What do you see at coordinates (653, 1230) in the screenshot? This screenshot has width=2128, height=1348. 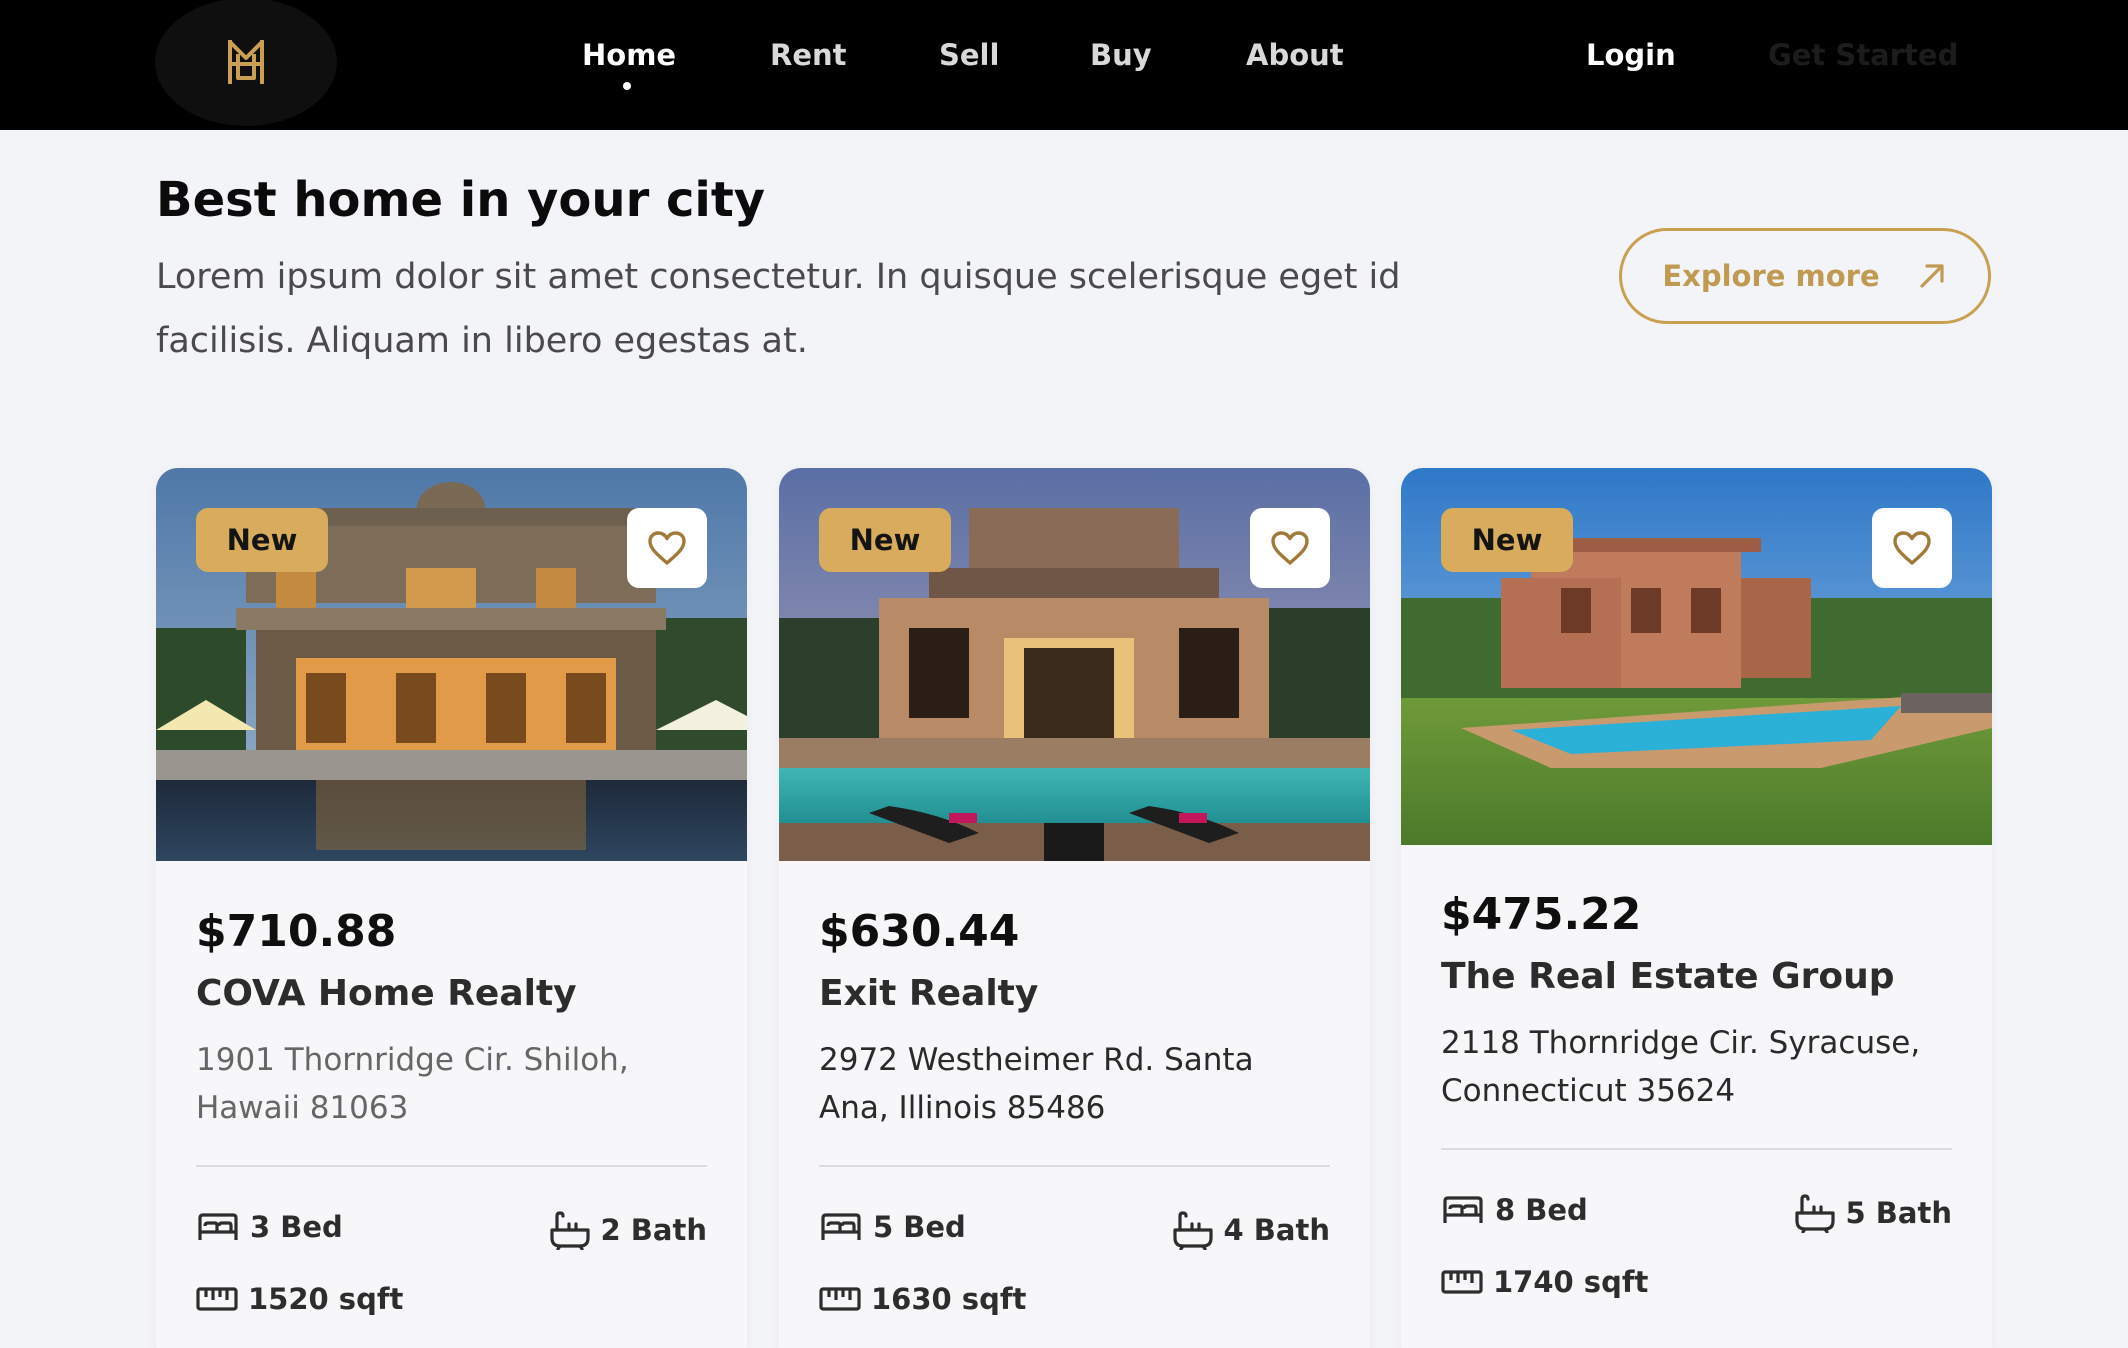 I see `bath-label: 2 Bath` at bounding box center [653, 1230].